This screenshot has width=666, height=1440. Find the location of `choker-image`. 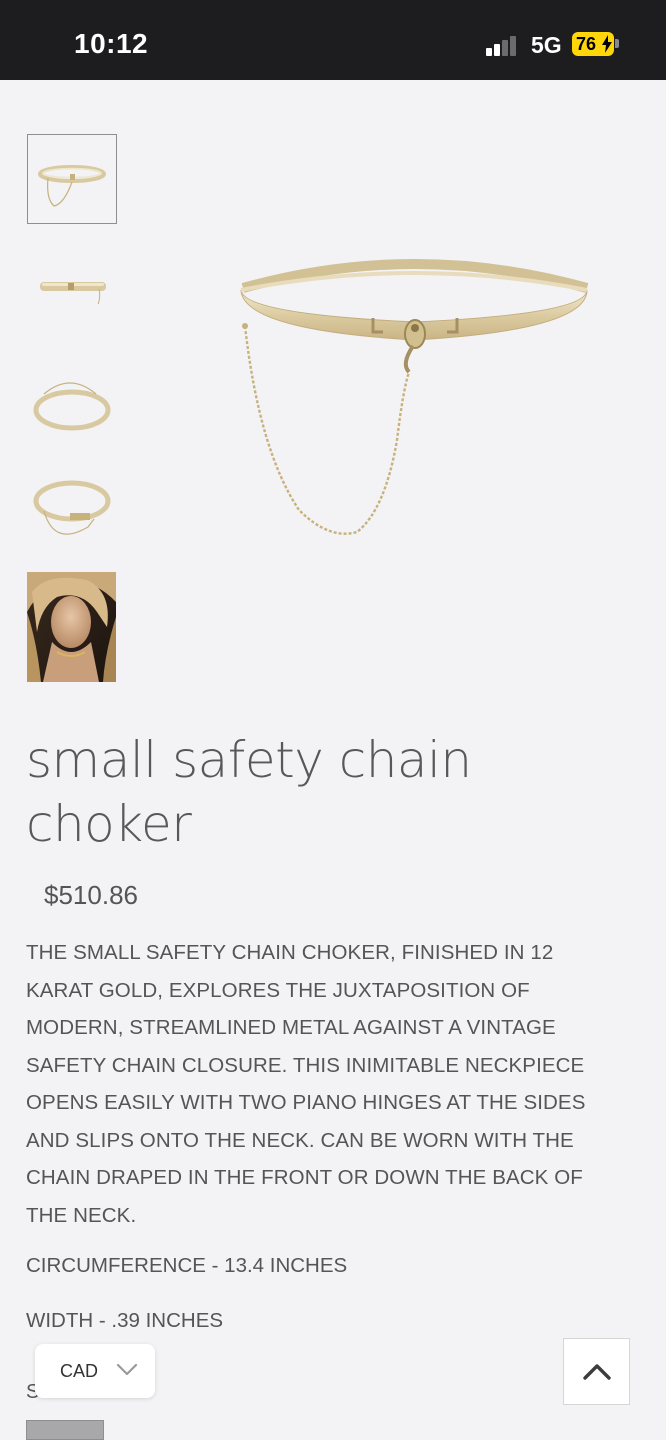

choker-image is located at coordinates (414, 397).